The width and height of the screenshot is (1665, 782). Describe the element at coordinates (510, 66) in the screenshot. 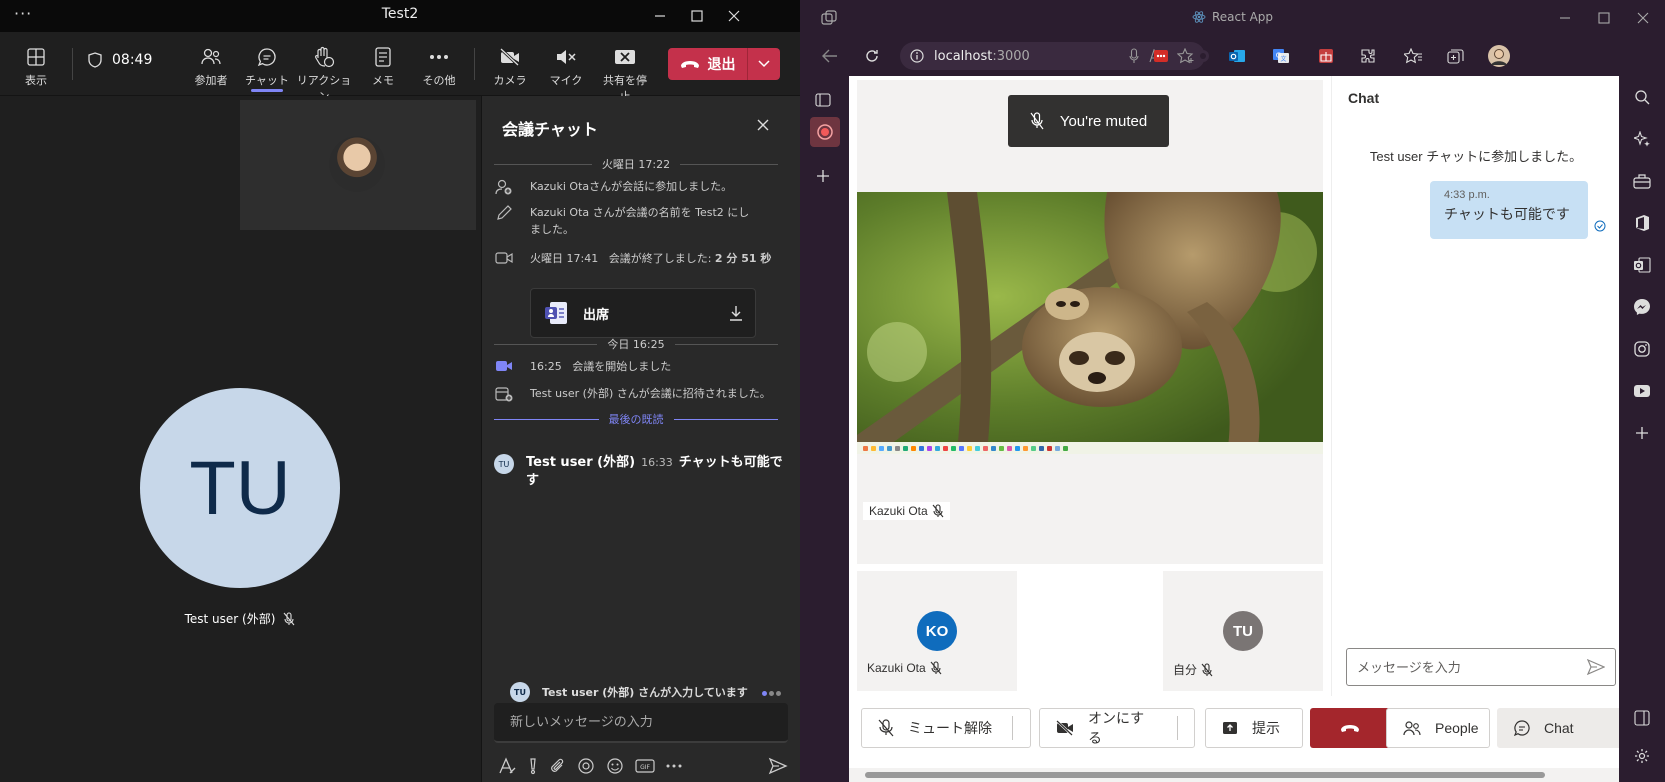

I see `camera-button: カメラ` at that location.